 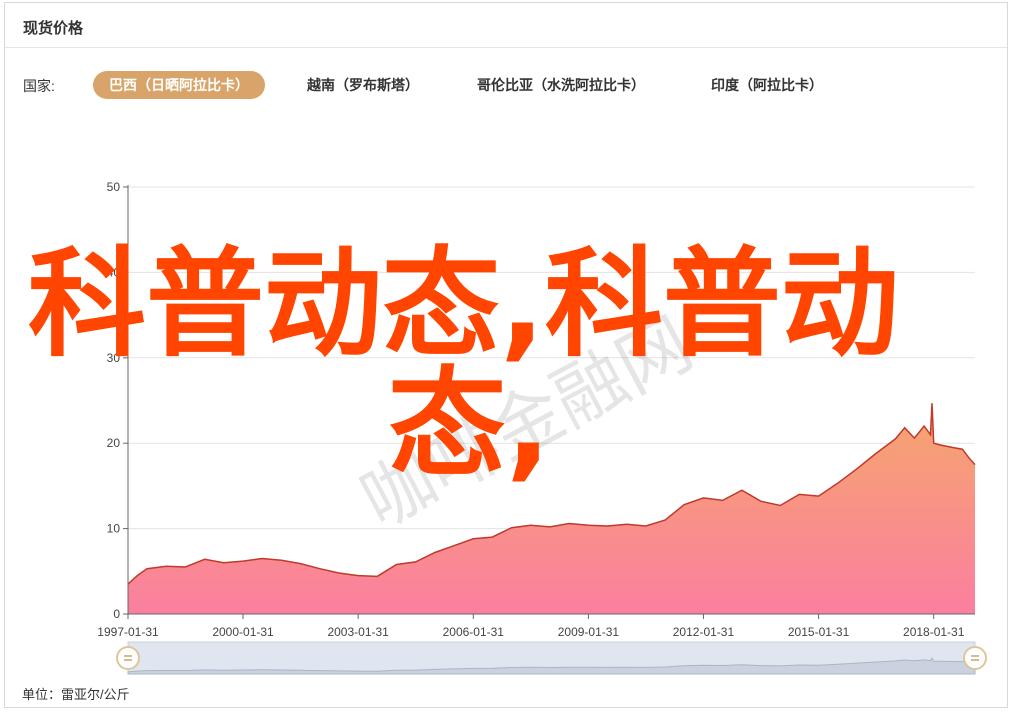 I want to click on y-tick-label: 0, so click(x=116, y=614).